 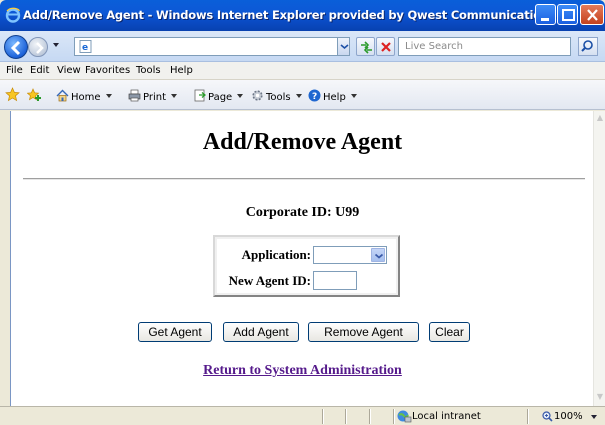 I want to click on add-favorites-icon, so click(x=34, y=94).